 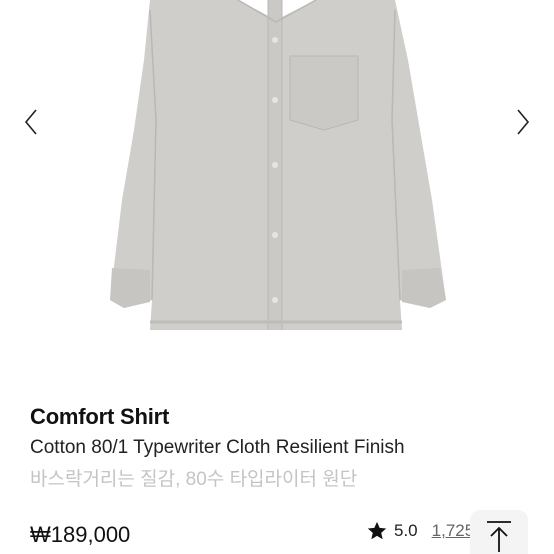 I want to click on scroll-to-top-button, so click(x=499, y=532).